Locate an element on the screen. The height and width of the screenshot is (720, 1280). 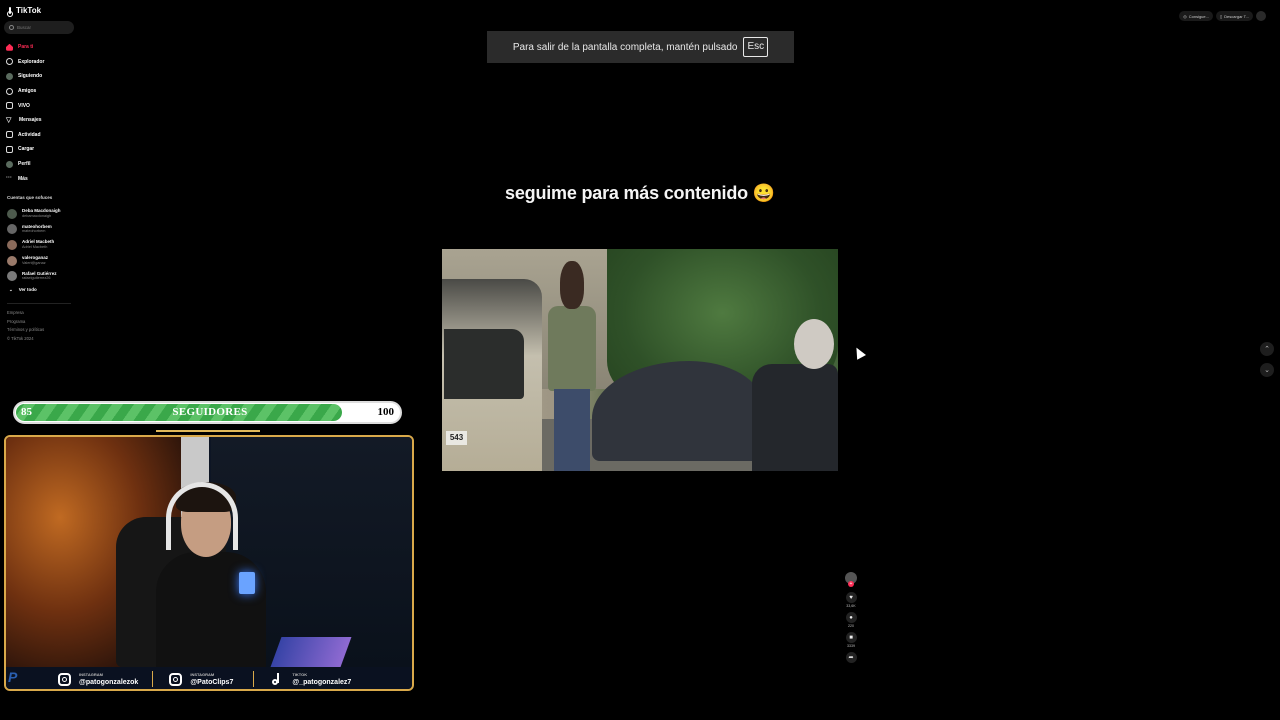
heart-icon: ♥ is located at coordinates (851, 597).